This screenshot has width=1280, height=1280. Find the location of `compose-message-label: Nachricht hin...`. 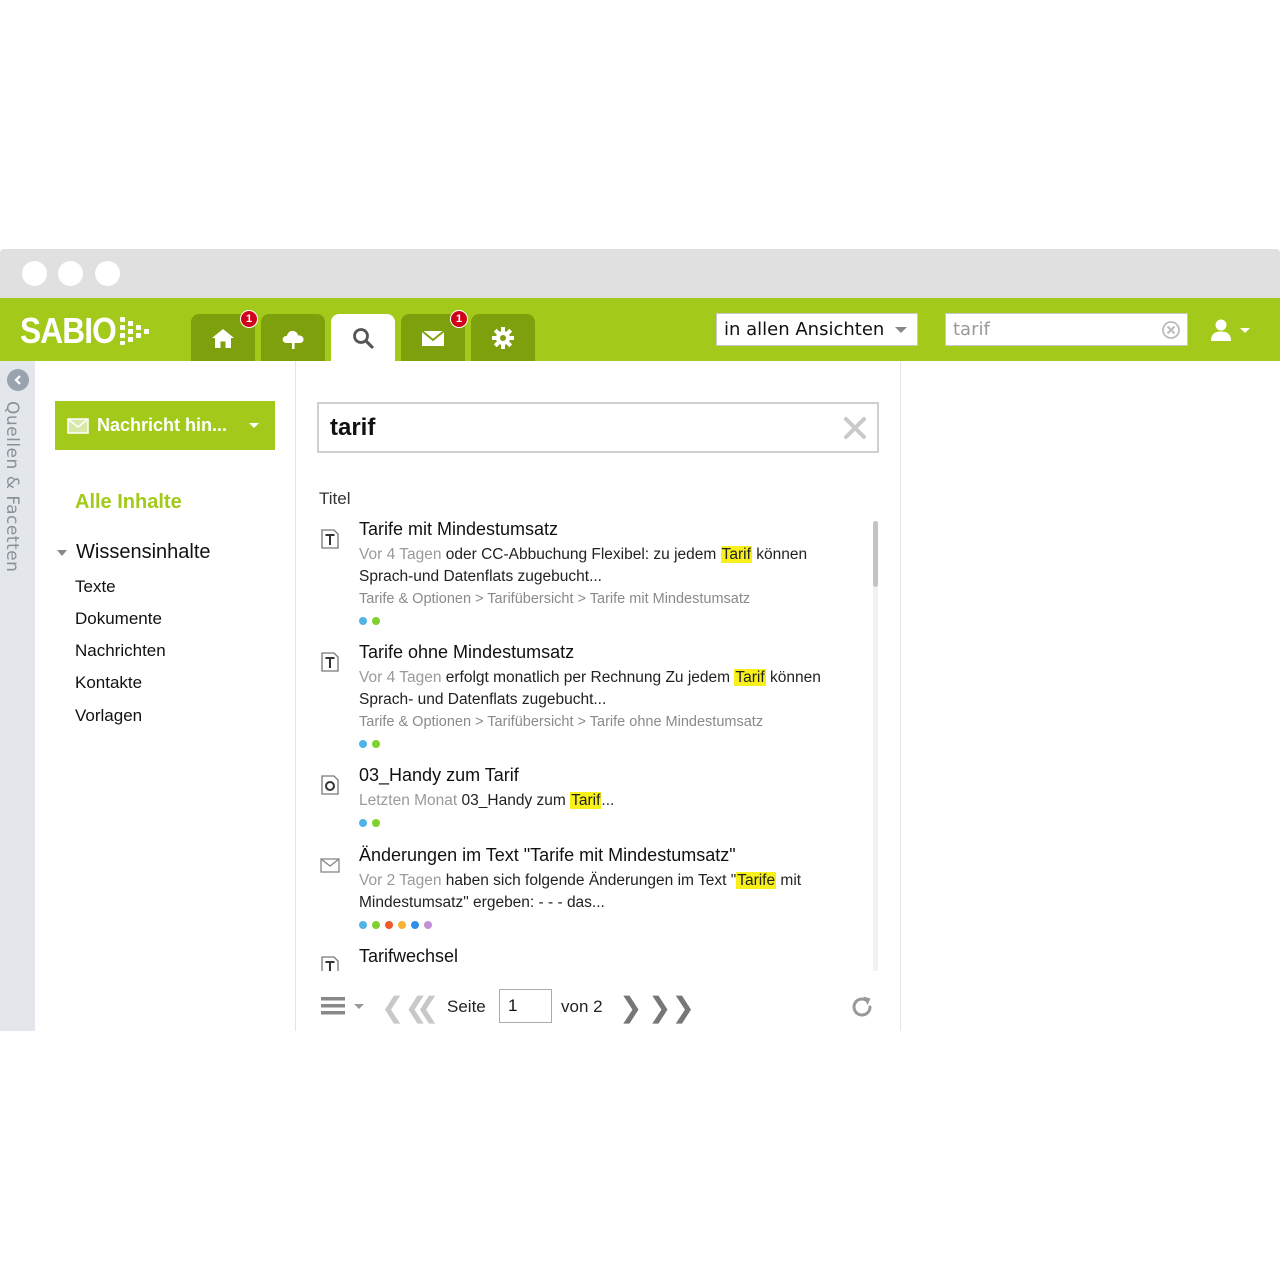

compose-message-label: Nachricht hin... is located at coordinates (162, 425).